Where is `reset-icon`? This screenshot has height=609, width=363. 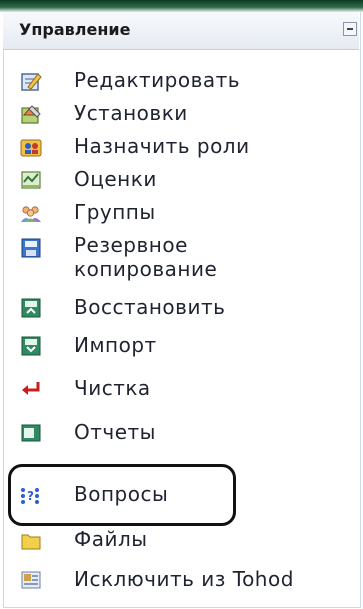 reset-icon is located at coordinates (31, 389).